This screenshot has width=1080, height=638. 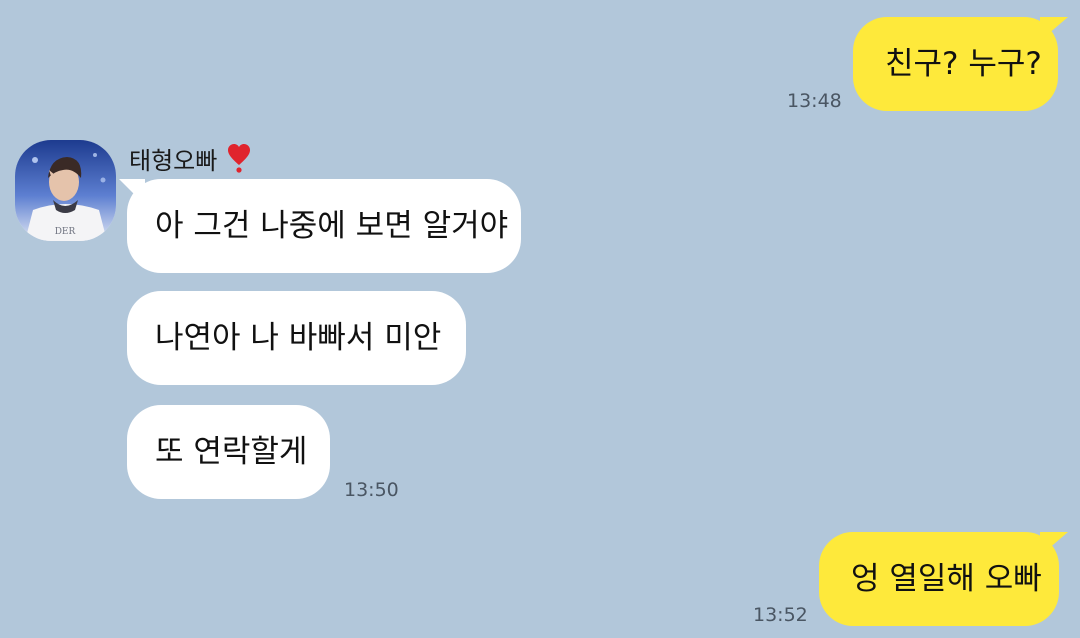 I want to click on sender-name: 태형오빠, so click(x=190, y=158).